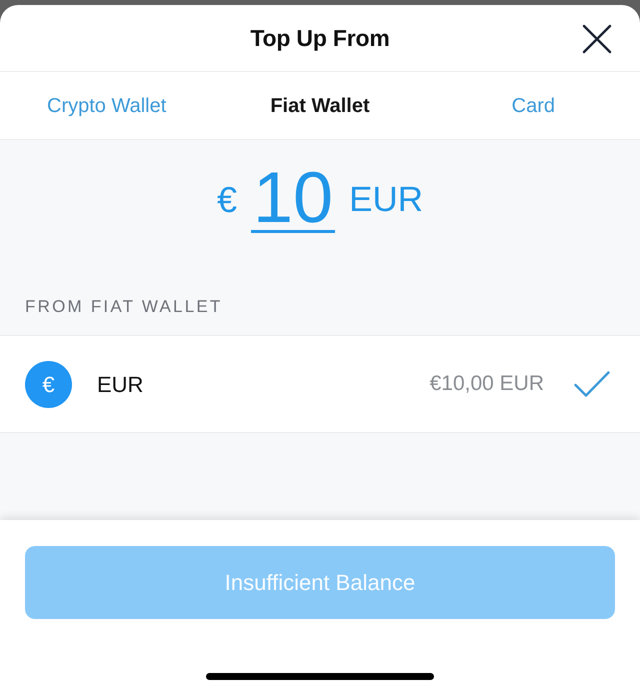 The height and width of the screenshot is (692, 640). What do you see at coordinates (293, 199) in the screenshot?
I see `amount-field: 10` at bounding box center [293, 199].